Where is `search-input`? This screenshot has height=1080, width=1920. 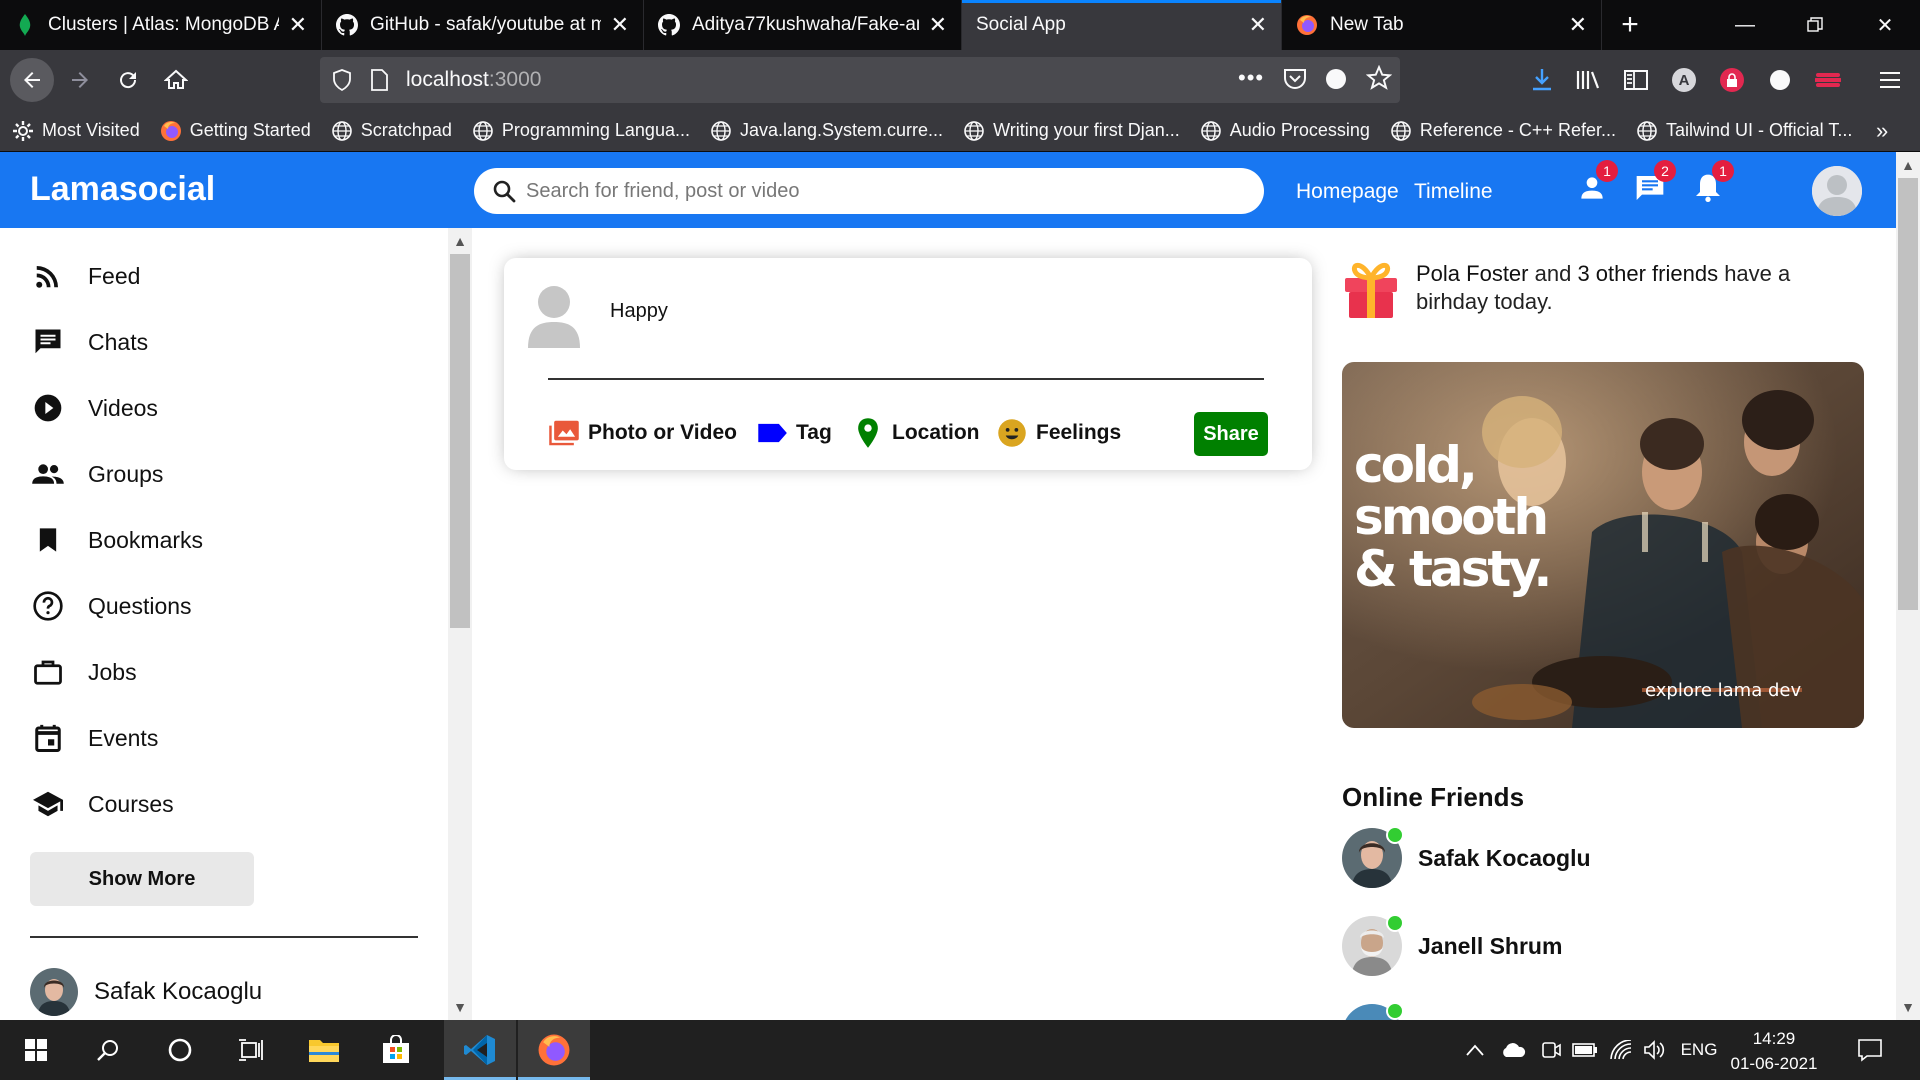
search-input is located at coordinates (876, 191).